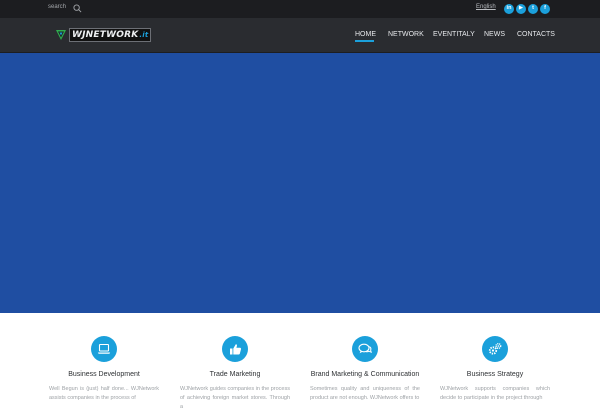 Image resolution: width=600 pixels, height=412 pixels. Describe the element at coordinates (365, 349) in the screenshot. I see `chat-bubbles-icon` at that location.